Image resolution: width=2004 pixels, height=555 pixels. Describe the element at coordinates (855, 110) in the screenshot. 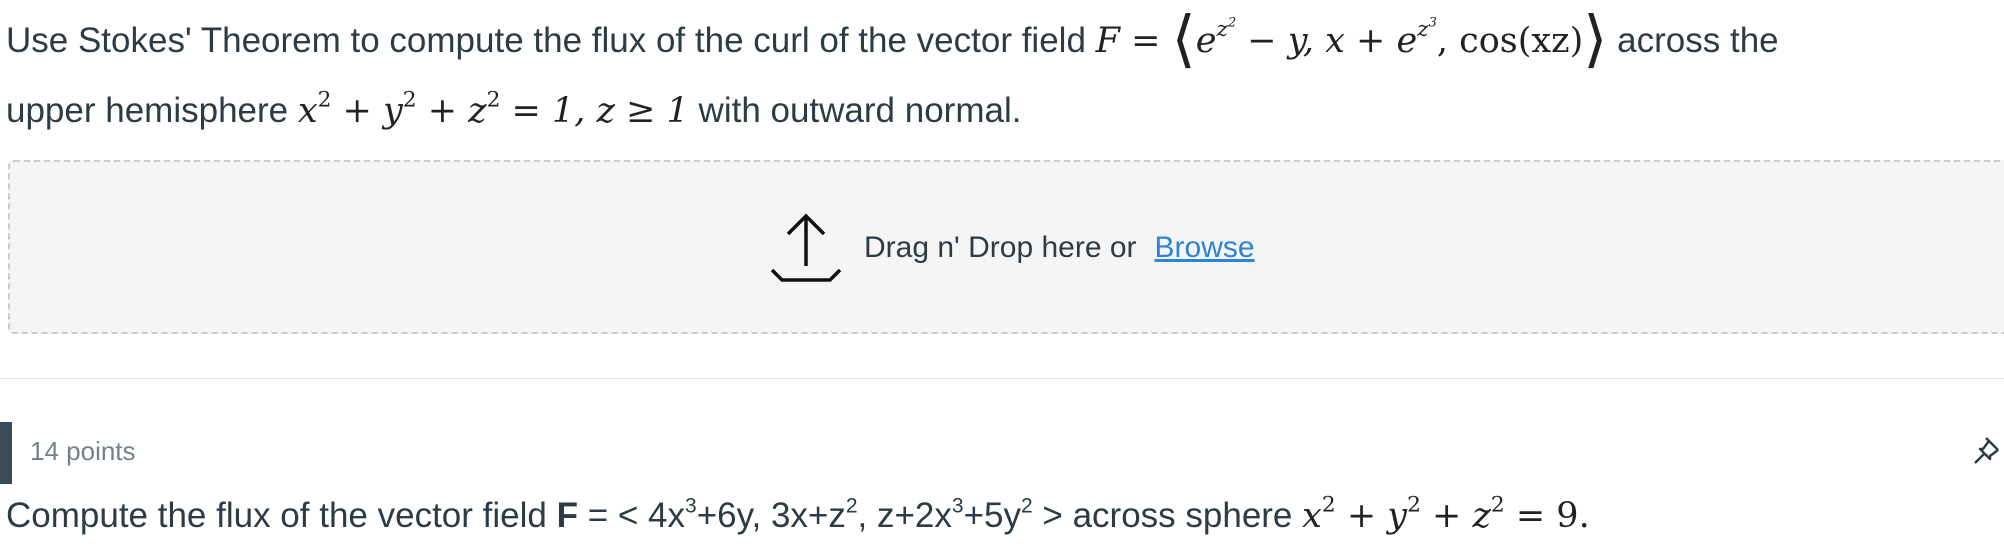

I see `q1-text-end: with outward normal.` at that location.